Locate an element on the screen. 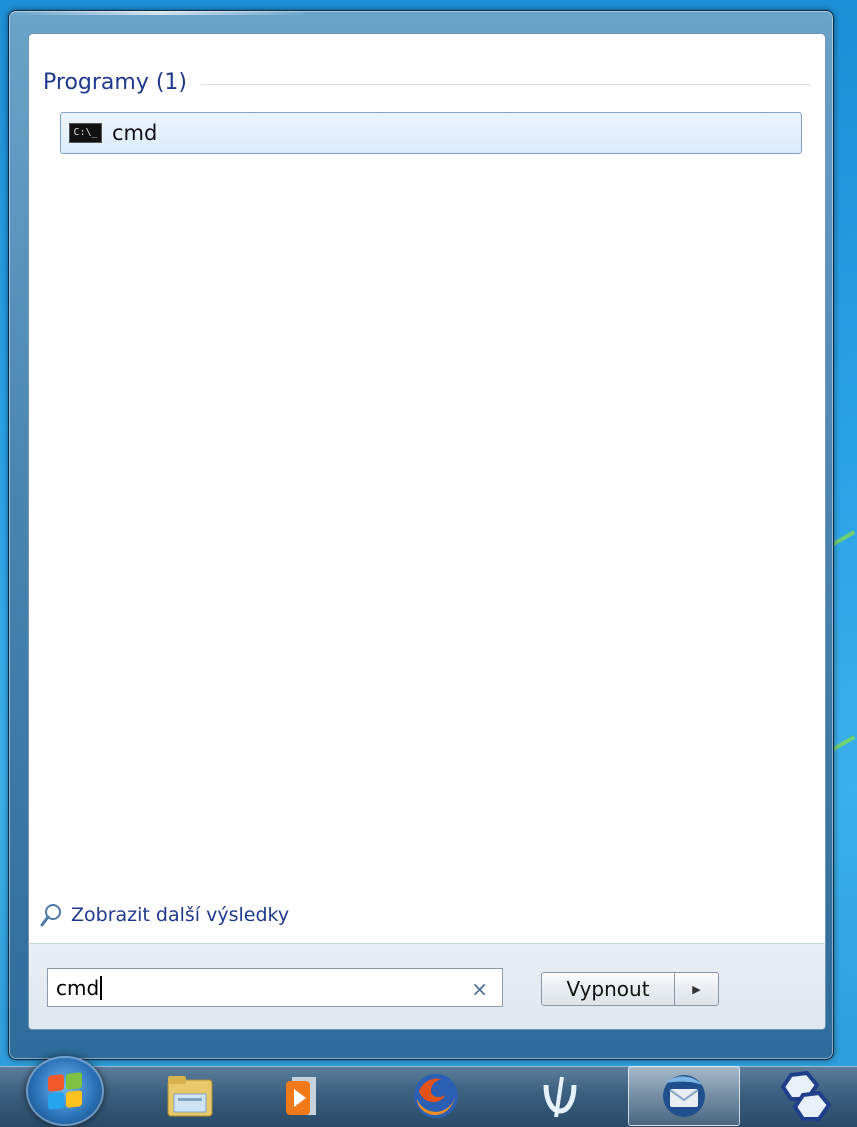 Image resolution: width=857 pixels, height=1127 pixels. search-bar-strip: cmd × Vypnout ▶ is located at coordinates (427, 986).